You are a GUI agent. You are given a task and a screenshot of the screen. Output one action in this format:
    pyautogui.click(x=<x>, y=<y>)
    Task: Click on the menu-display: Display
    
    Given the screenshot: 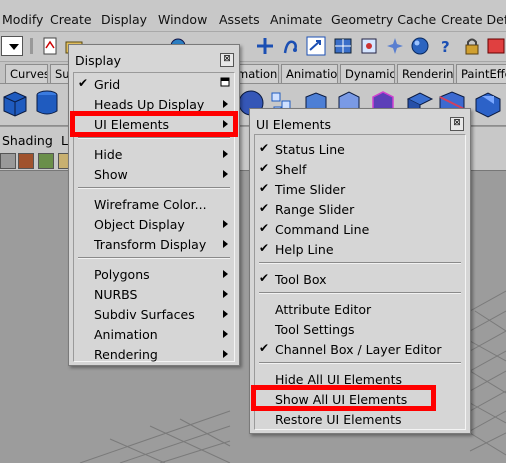 What is the action you would take?
    pyautogui.click(x=124, y=19)
    